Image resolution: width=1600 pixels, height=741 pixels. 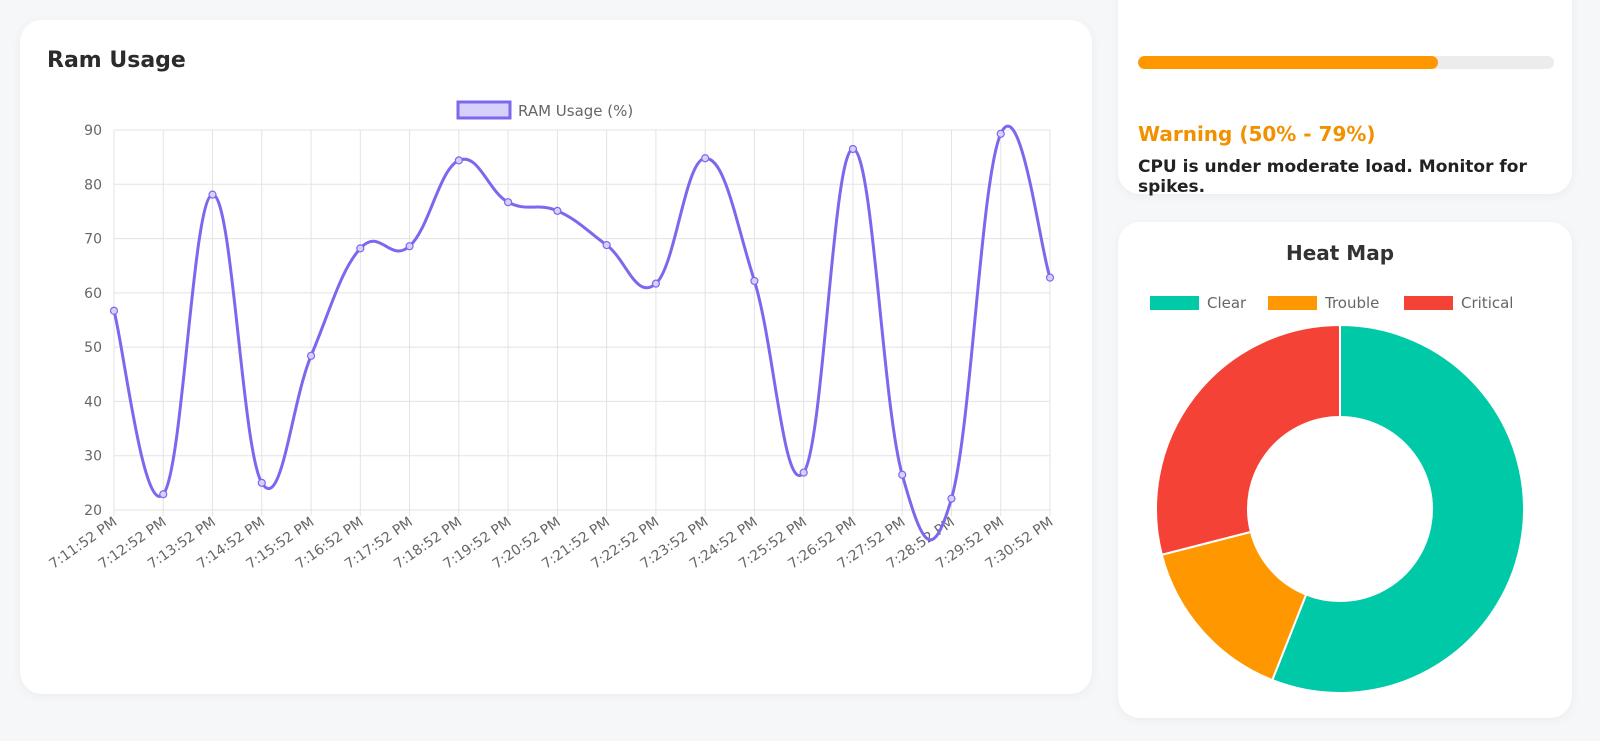 What do you see at coordinates (93, 457) in the screenshot?
I see `y-tick-label: 30` at bounding box center [93, 457].